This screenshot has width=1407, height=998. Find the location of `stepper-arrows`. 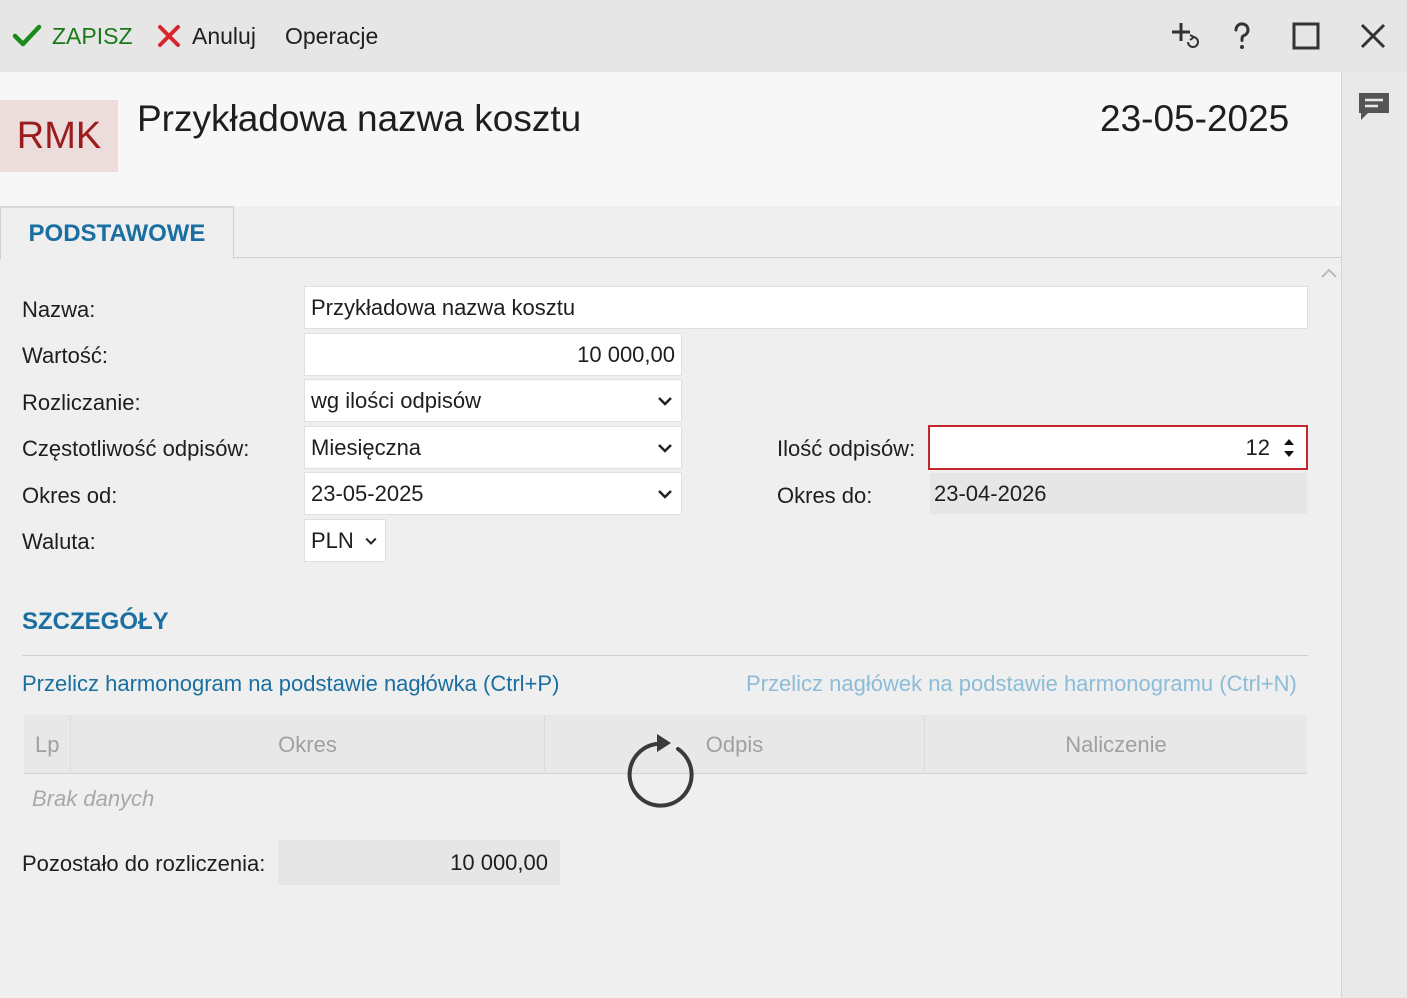

stepper-arrows is located at coordinates (1289, 448).